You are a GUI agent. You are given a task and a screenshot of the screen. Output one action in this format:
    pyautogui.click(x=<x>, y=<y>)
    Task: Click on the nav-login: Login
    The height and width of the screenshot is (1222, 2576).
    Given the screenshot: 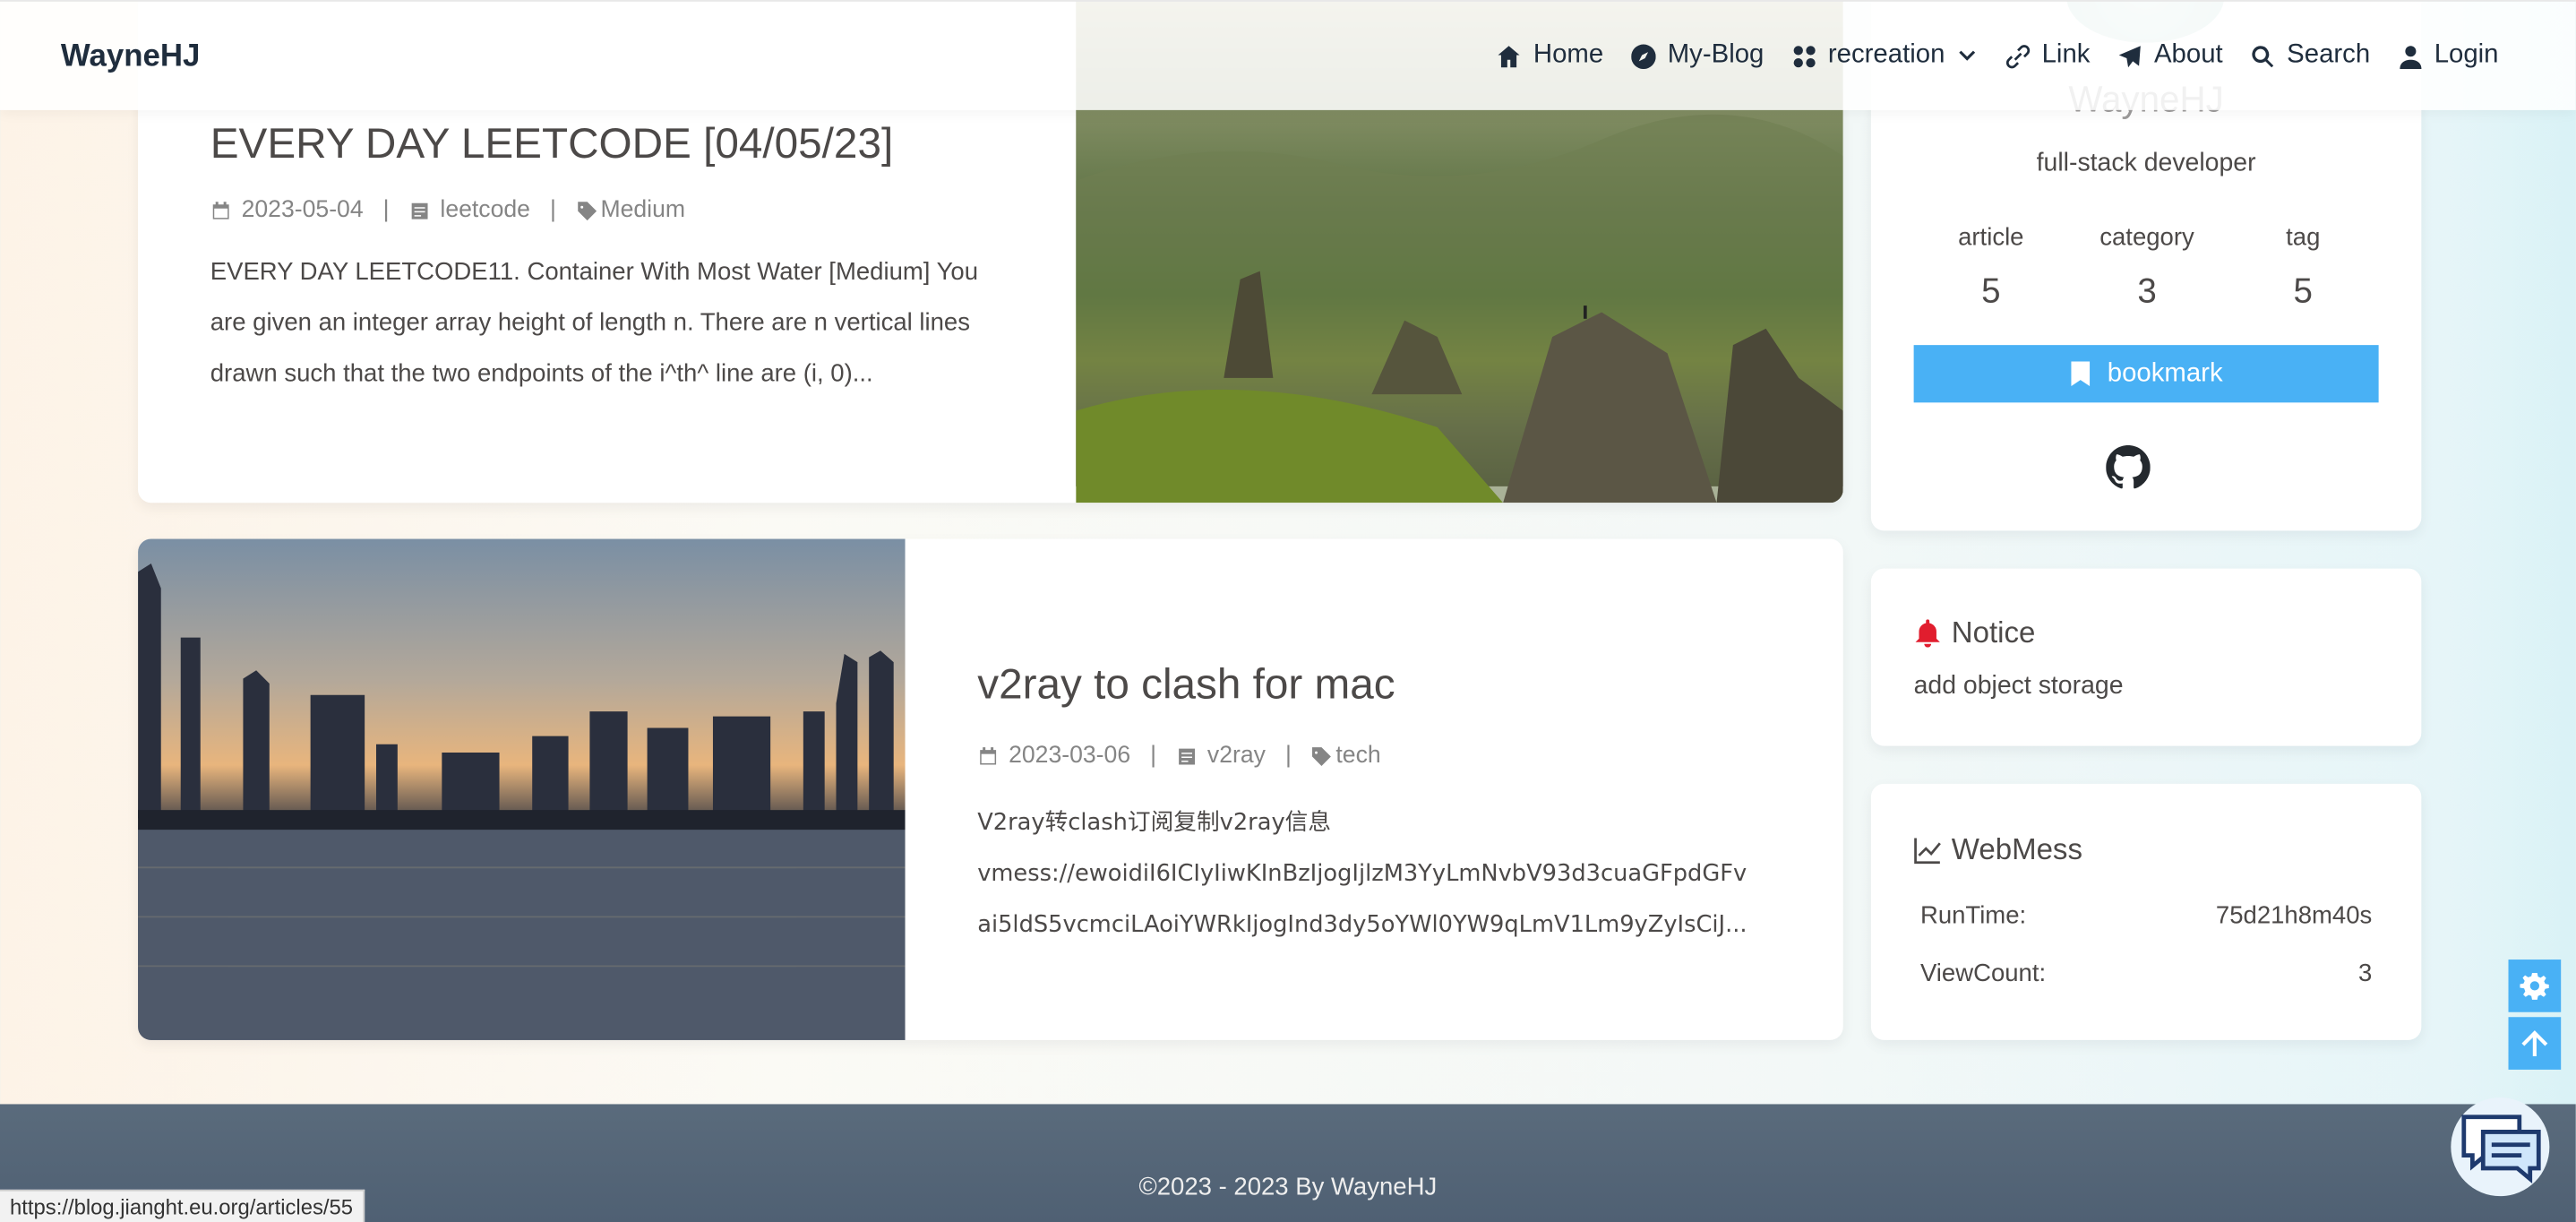 What is the action you would take?
    pyautogui.click(x=2448, y=55)
    